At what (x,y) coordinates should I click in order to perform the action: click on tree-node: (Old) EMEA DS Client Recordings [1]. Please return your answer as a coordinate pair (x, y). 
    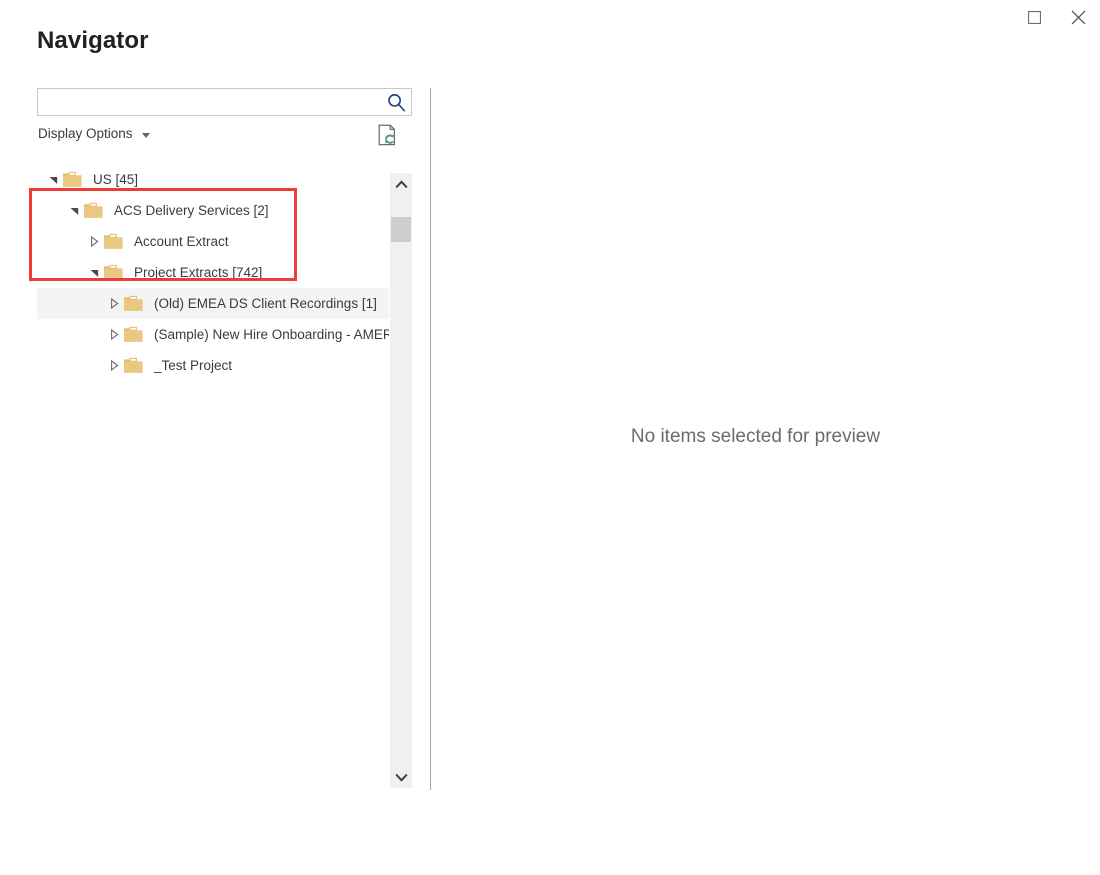
    Looking at the image, I should click on (213, 303).